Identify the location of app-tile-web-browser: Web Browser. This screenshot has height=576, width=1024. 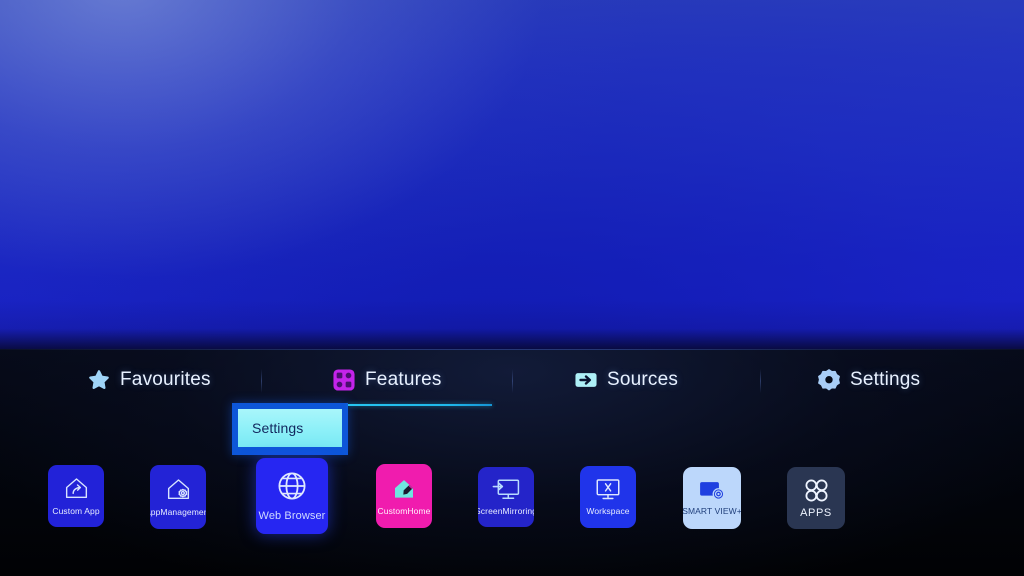
(292, 496).